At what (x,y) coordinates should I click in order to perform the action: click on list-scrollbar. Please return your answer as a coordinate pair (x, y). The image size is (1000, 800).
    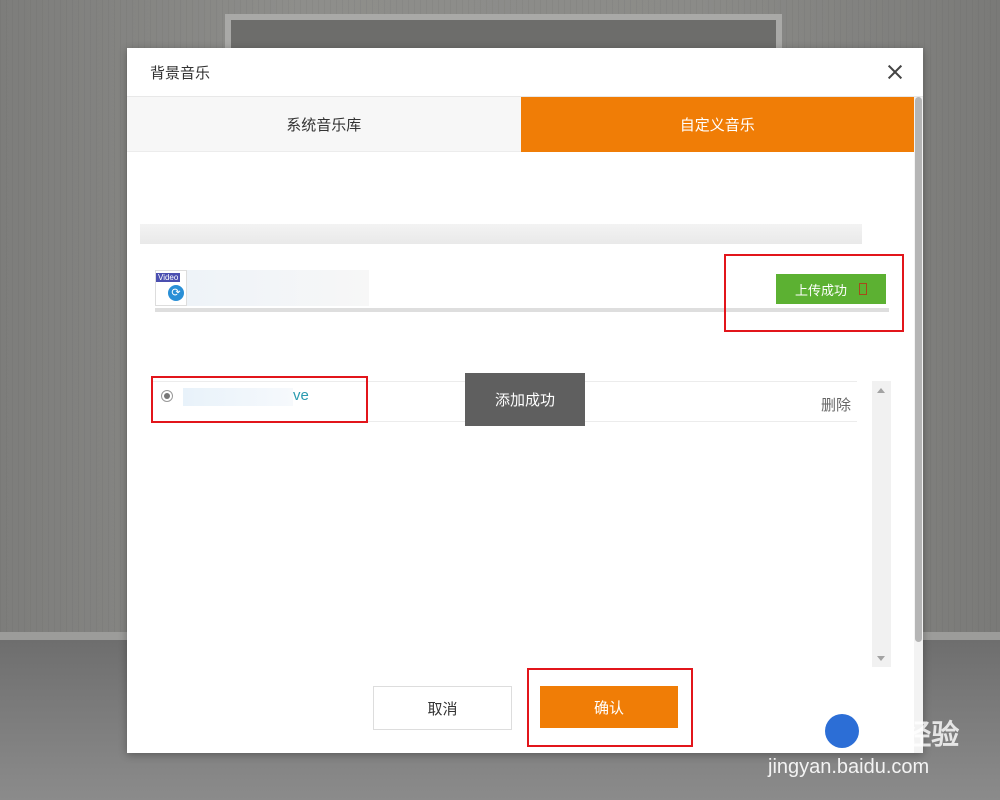
    Looking at the image, I should click on (881, 524).